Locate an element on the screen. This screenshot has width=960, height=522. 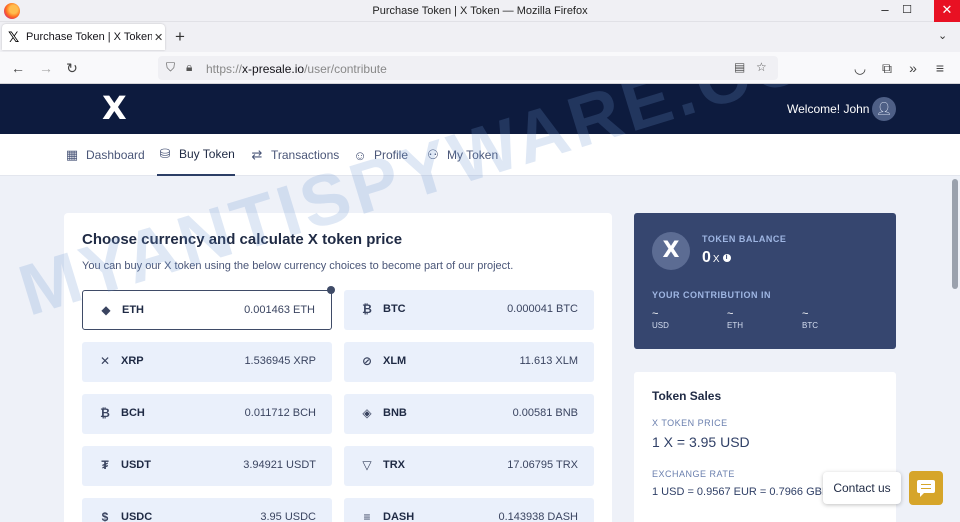
extensions-icon: ⧉ is located at coordinates (887, 68).